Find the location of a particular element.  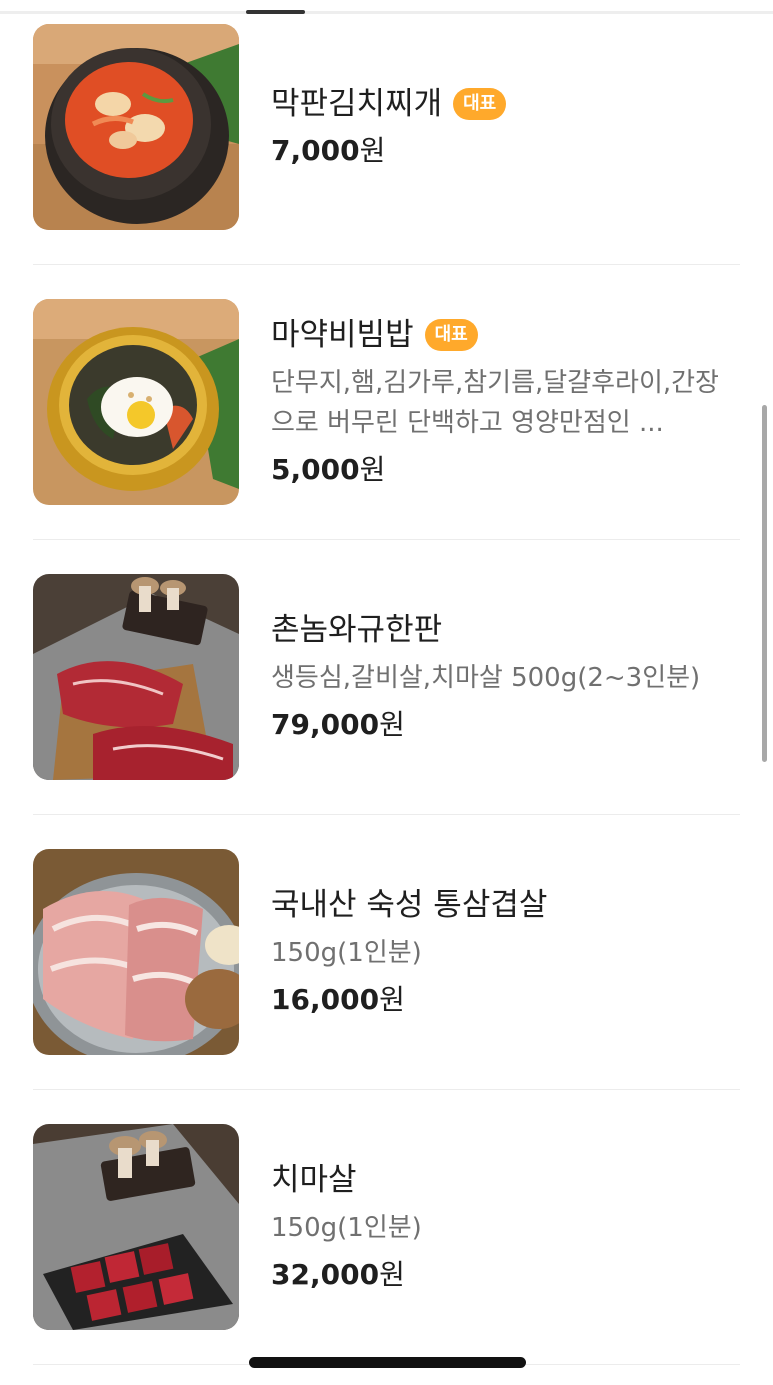

menu-item-info: 막판김치찌개 대표 7,000원 is located at coordinates (505, 127).